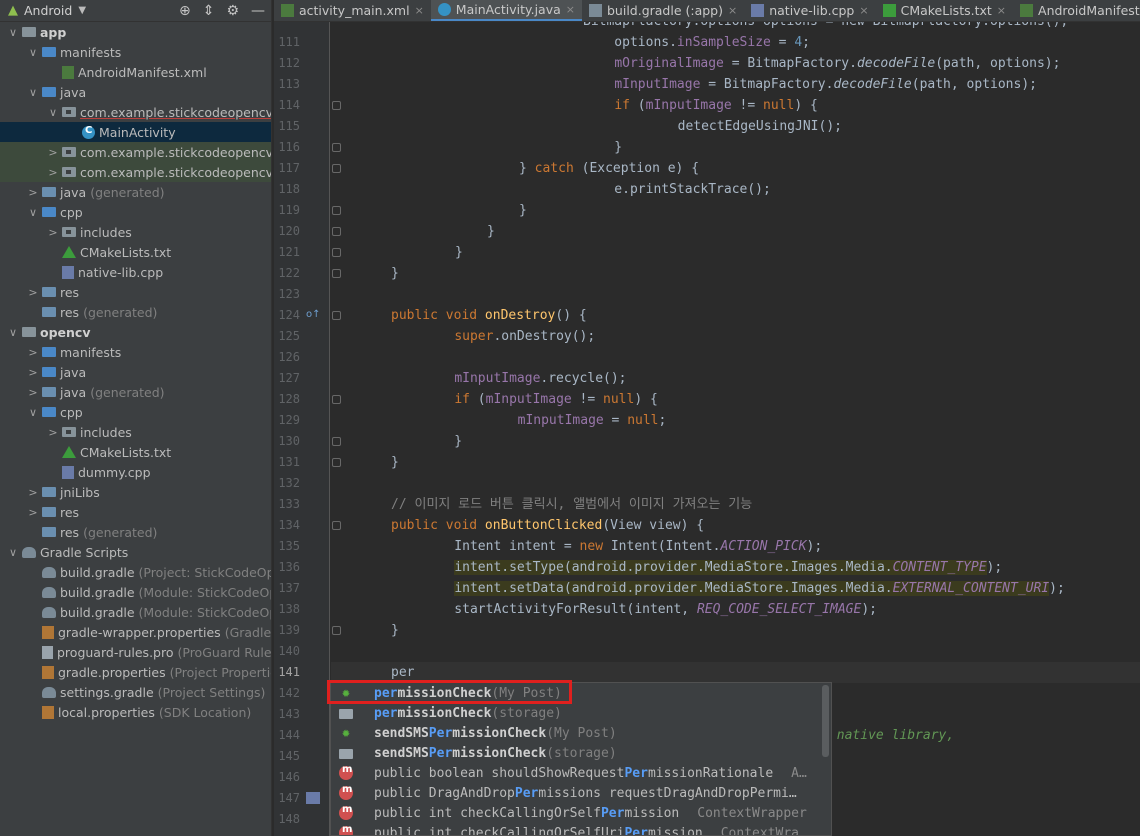 This screenshot has width=1140, height=836. I want to click on tree-item: > java, so click(135, 372).